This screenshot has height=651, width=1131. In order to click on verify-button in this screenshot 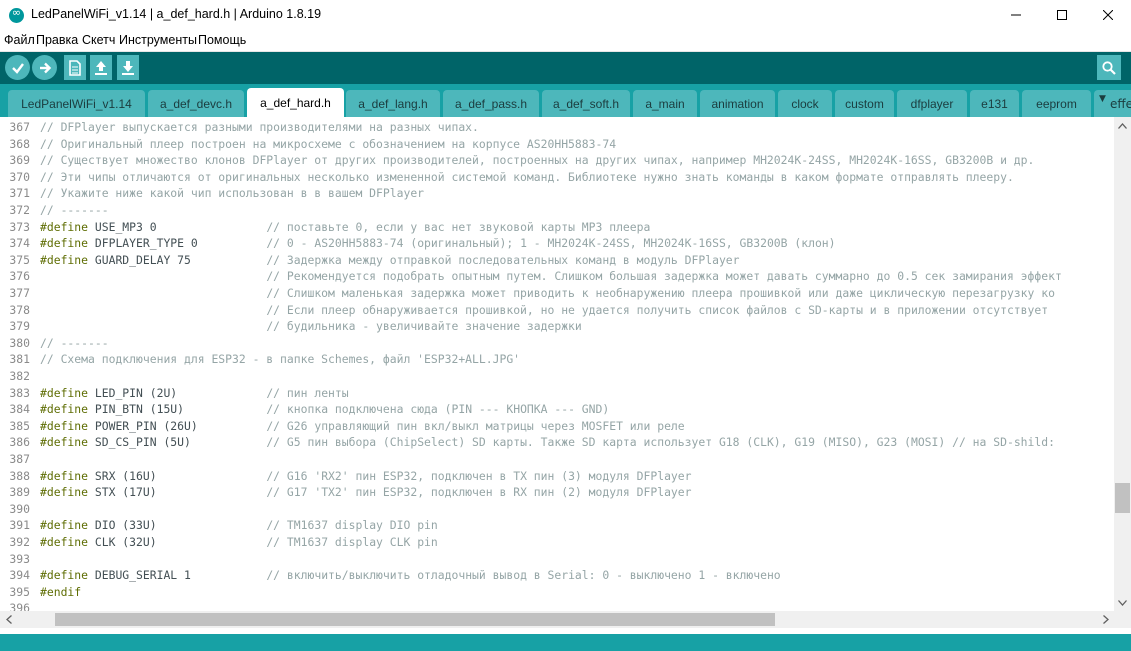, I will do `click(17, 67)`.